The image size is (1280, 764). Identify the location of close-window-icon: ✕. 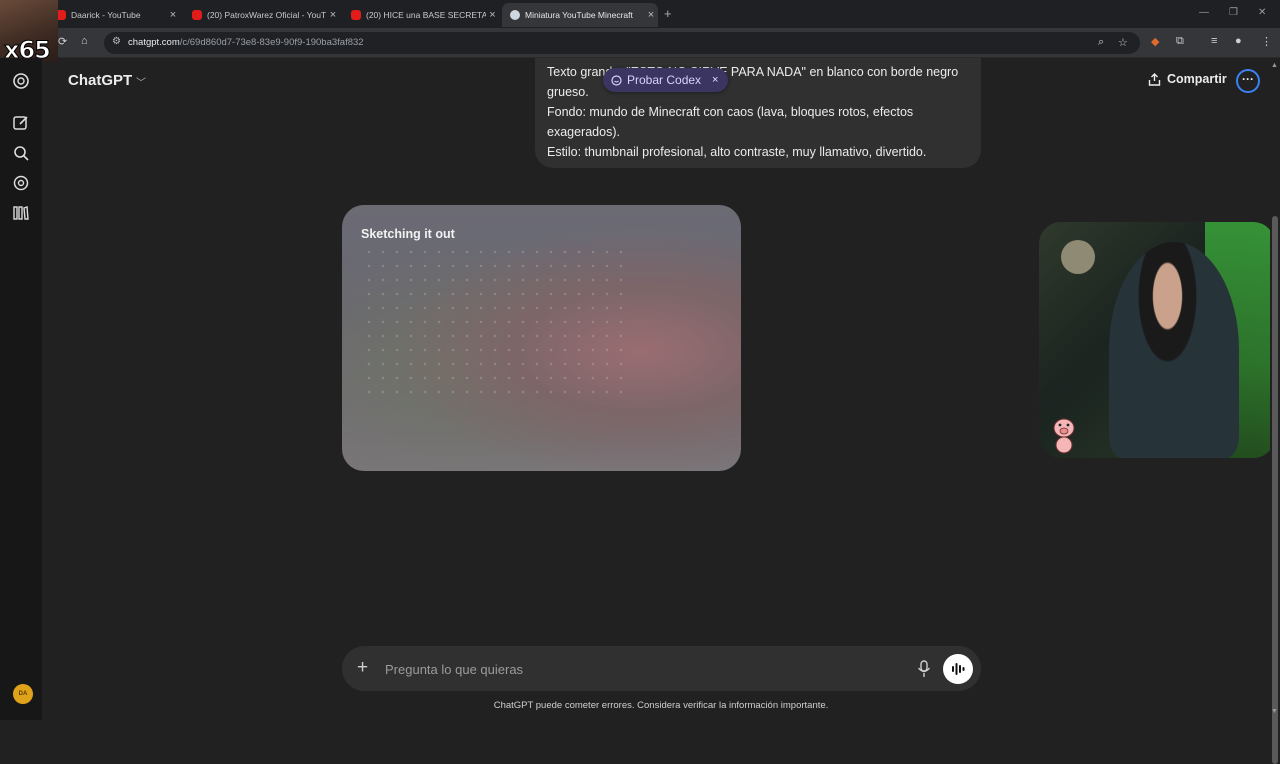
(1262, 12).